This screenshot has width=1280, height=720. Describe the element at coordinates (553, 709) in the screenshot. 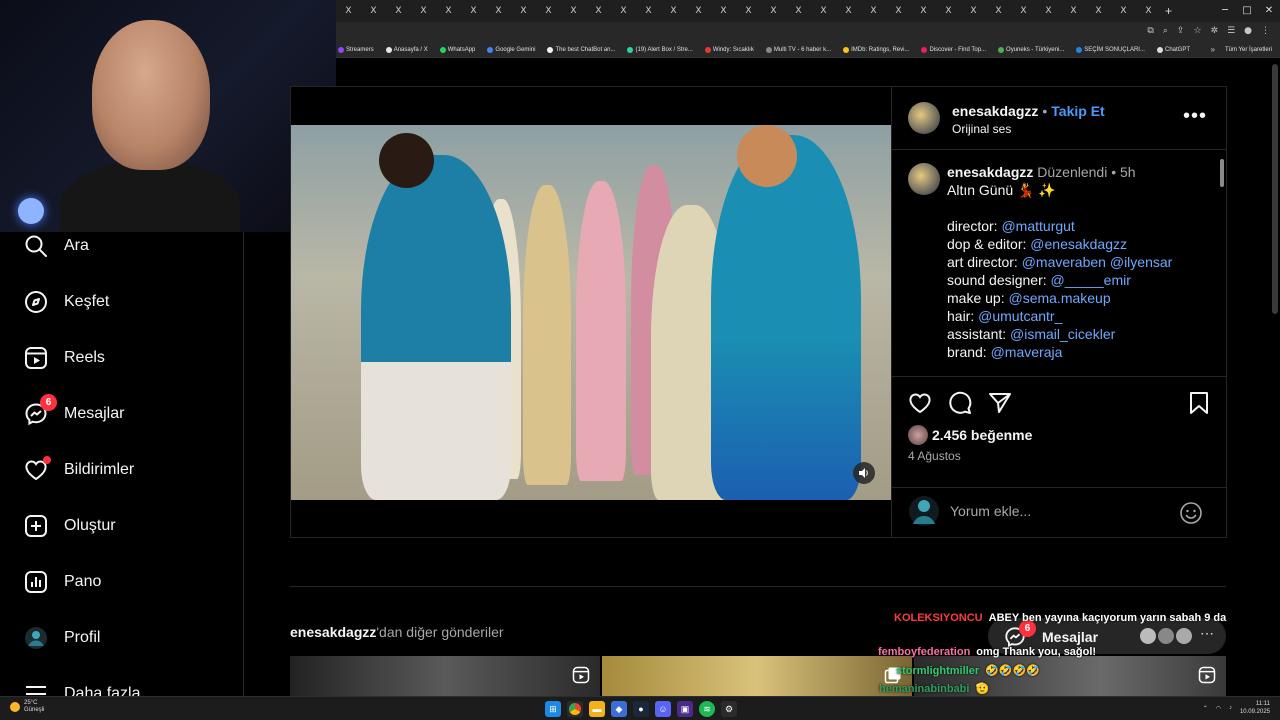

I see `start-icon: ⊞` at that location.